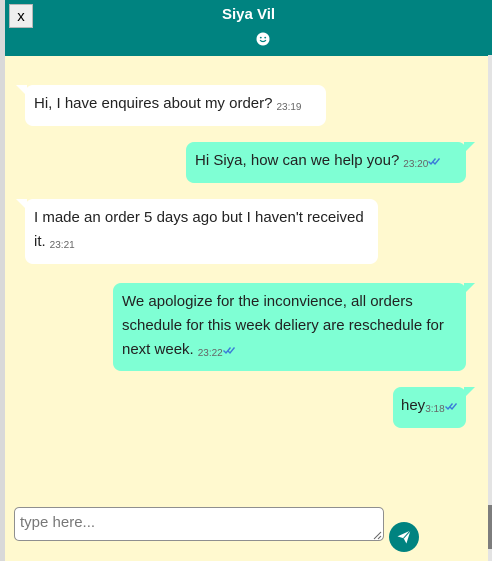  Describe the element at coordinates (2, 280) in the screenshot. I see `window-edge` at that location.